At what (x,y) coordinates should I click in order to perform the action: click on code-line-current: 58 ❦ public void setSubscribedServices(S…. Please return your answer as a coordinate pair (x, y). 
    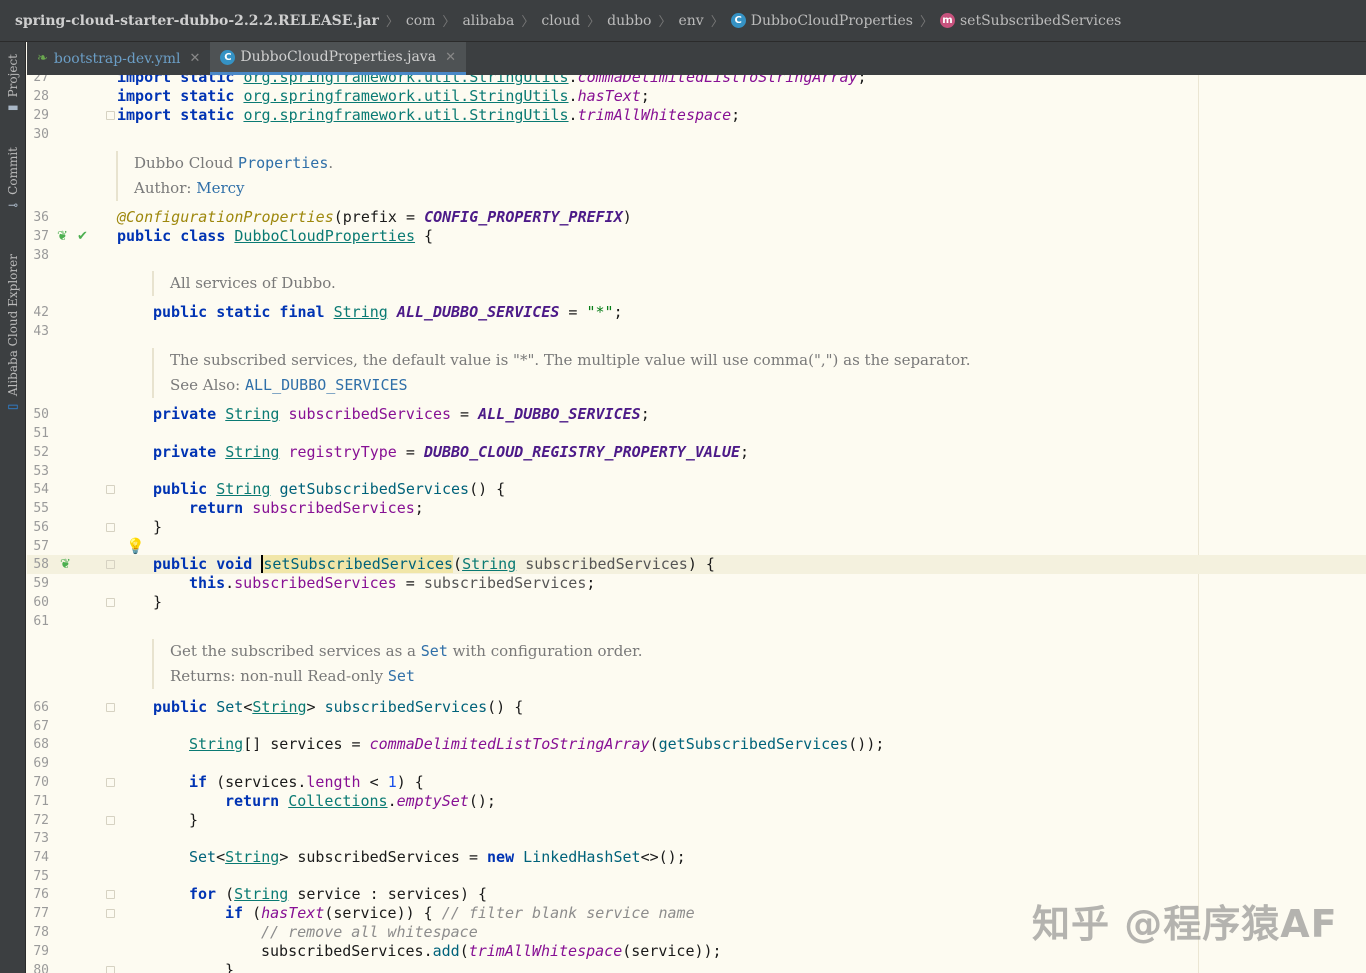
    Looking at the image, I should click on (696, 564).